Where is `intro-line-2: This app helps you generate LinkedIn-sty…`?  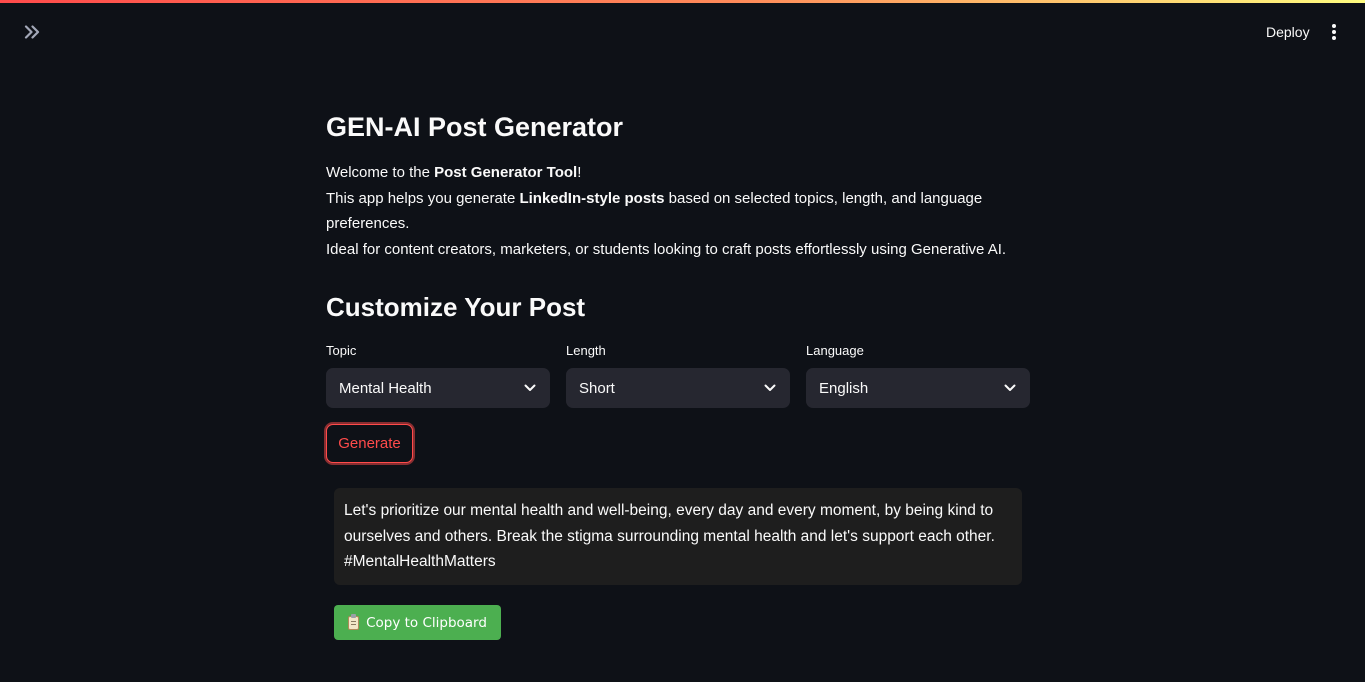 intro-line-2: This app helps you generate LinkedIn-sty… is located at coordinates (678, 211).